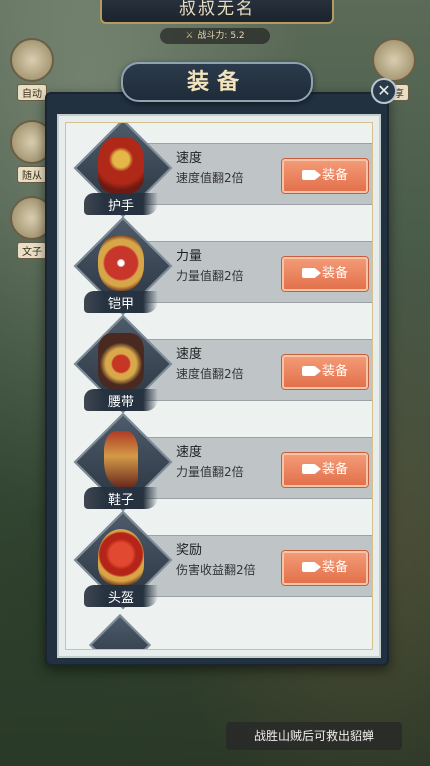 The height and width of the screenshot is (766, 430). Describe the element at coordinates (32, 92) in the screenshot. I see `auto-label: 自动` at that location.